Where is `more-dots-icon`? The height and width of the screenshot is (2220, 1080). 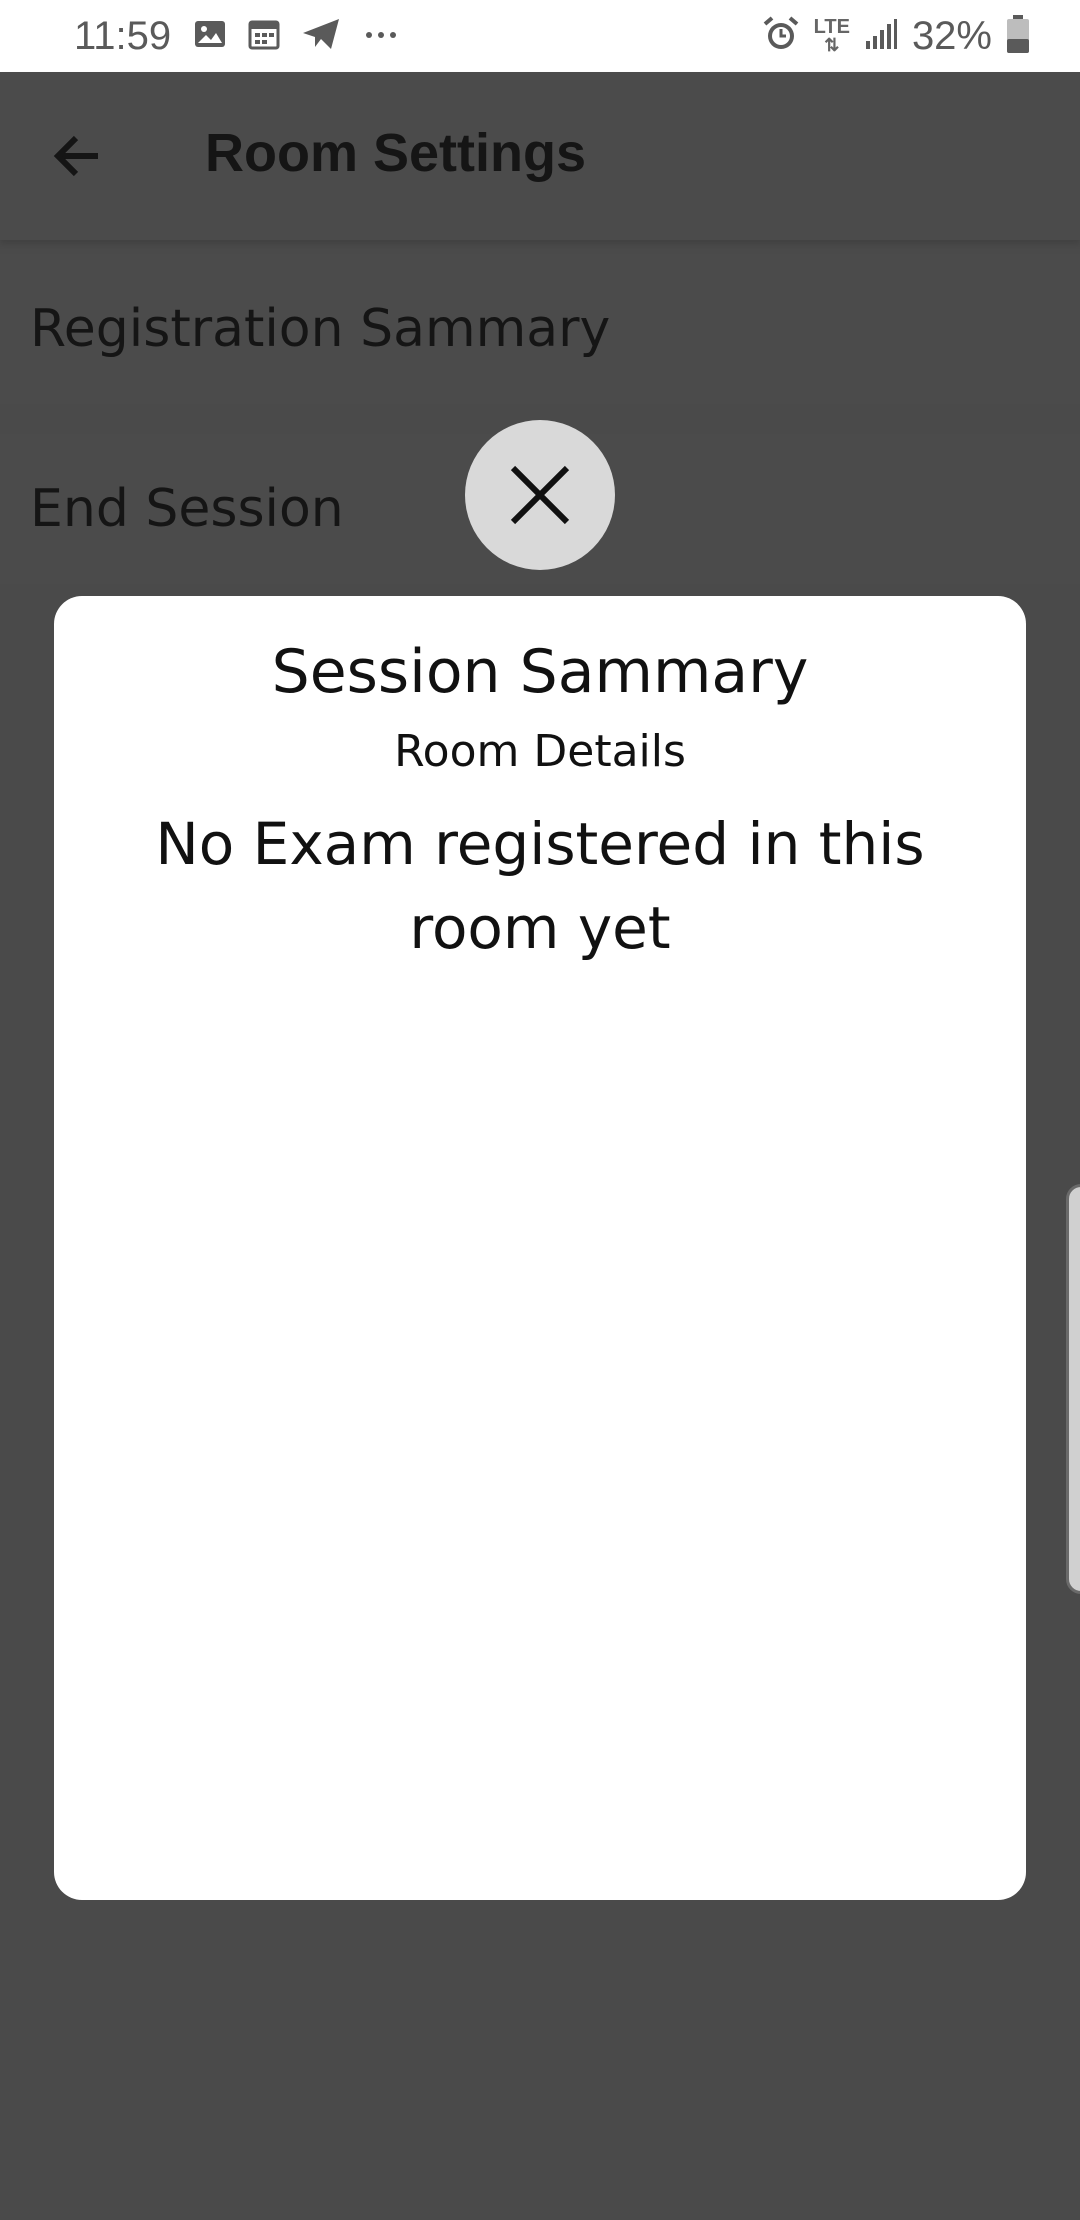
more-dots-icon is located at coordinates (381, 36).